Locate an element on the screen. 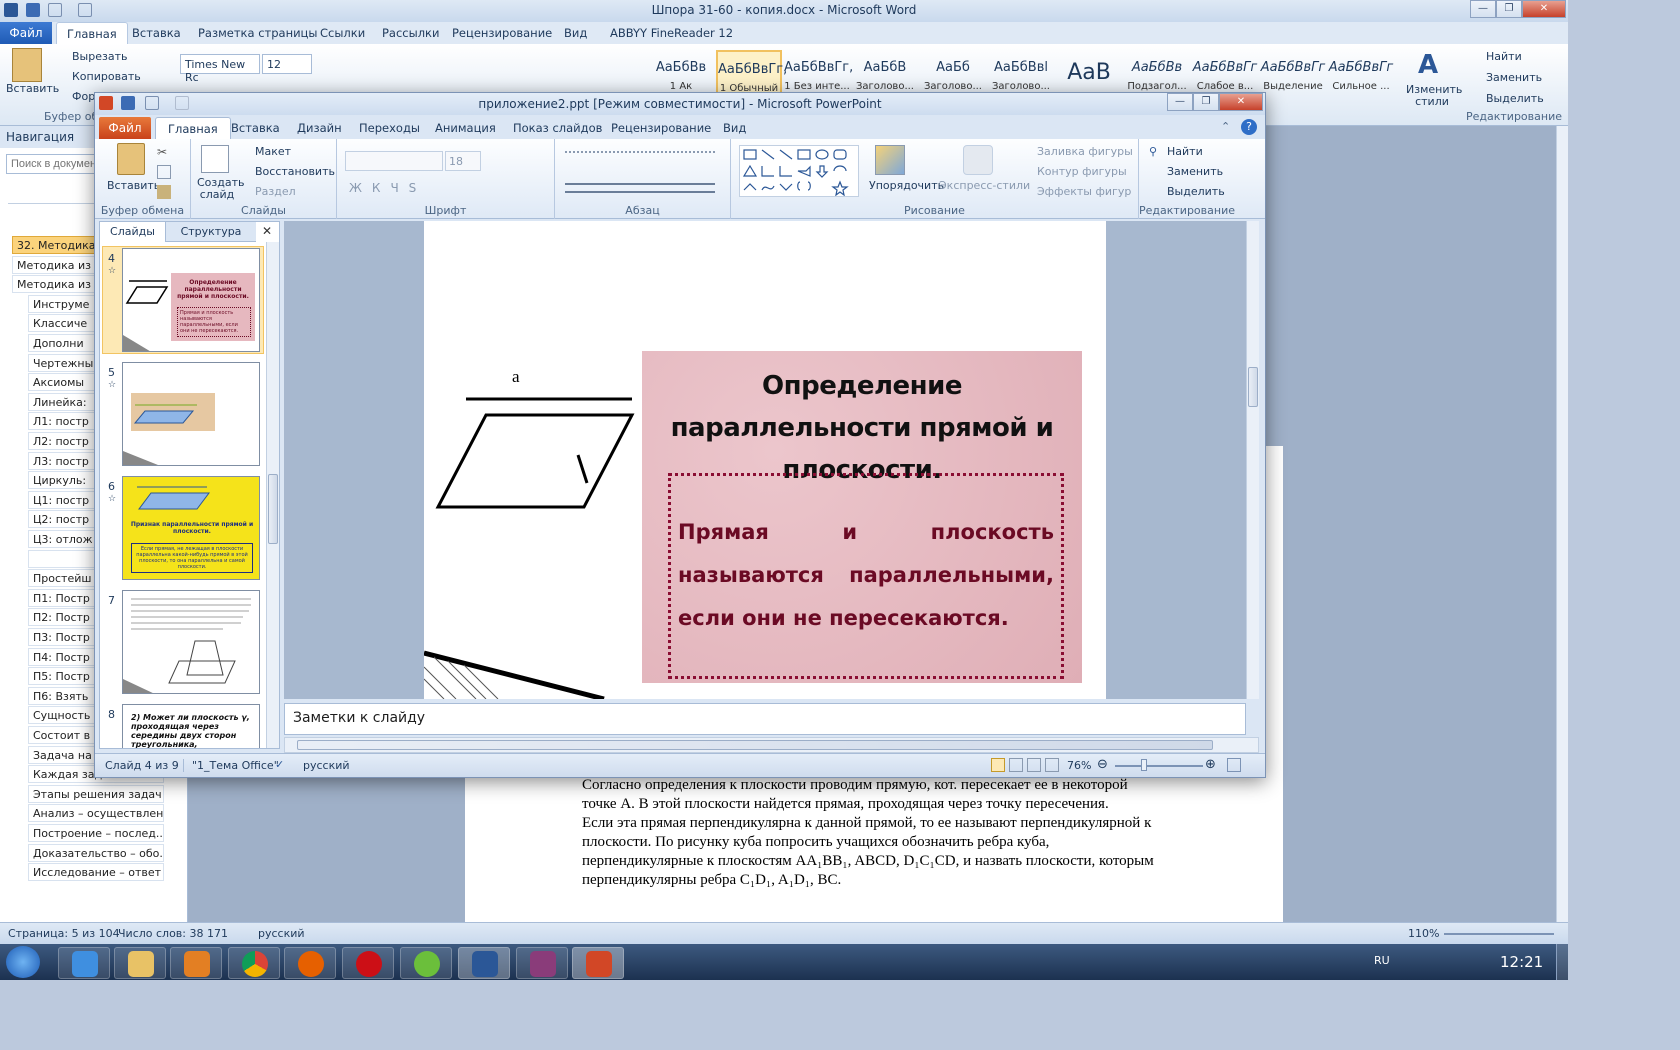 The image size is (1680, 1050). ppt-zoom-slider is located at coordinates (1159, 766).